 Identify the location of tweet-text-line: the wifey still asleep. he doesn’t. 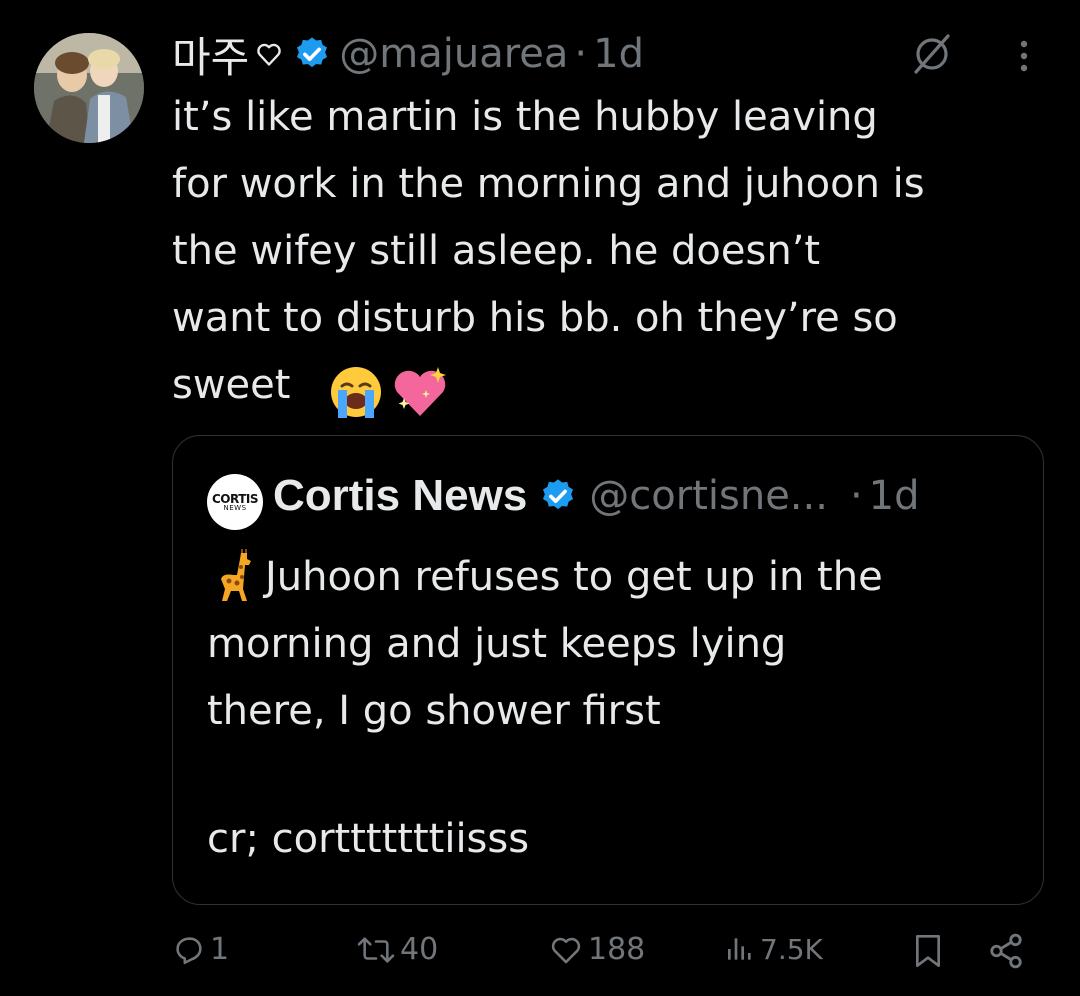
(496, 251).